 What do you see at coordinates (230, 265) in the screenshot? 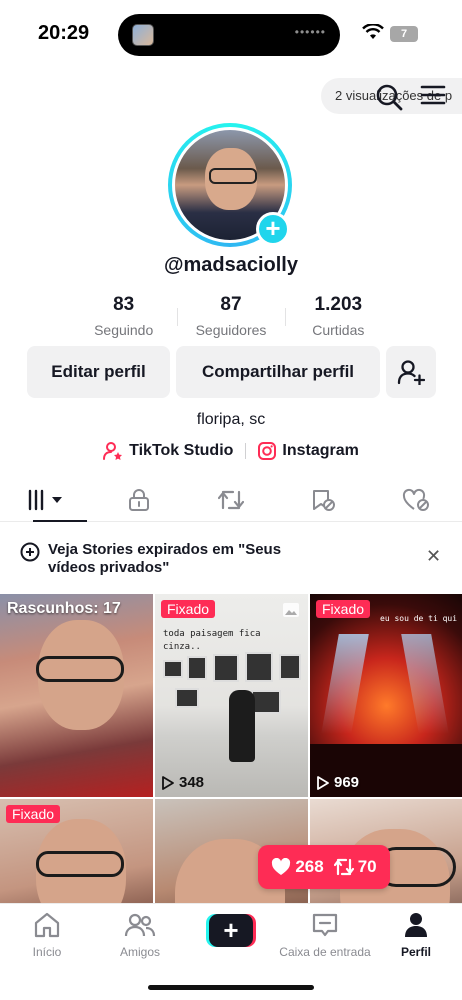
I see `username: @madsaciolly` at bounding box center [230, 265].